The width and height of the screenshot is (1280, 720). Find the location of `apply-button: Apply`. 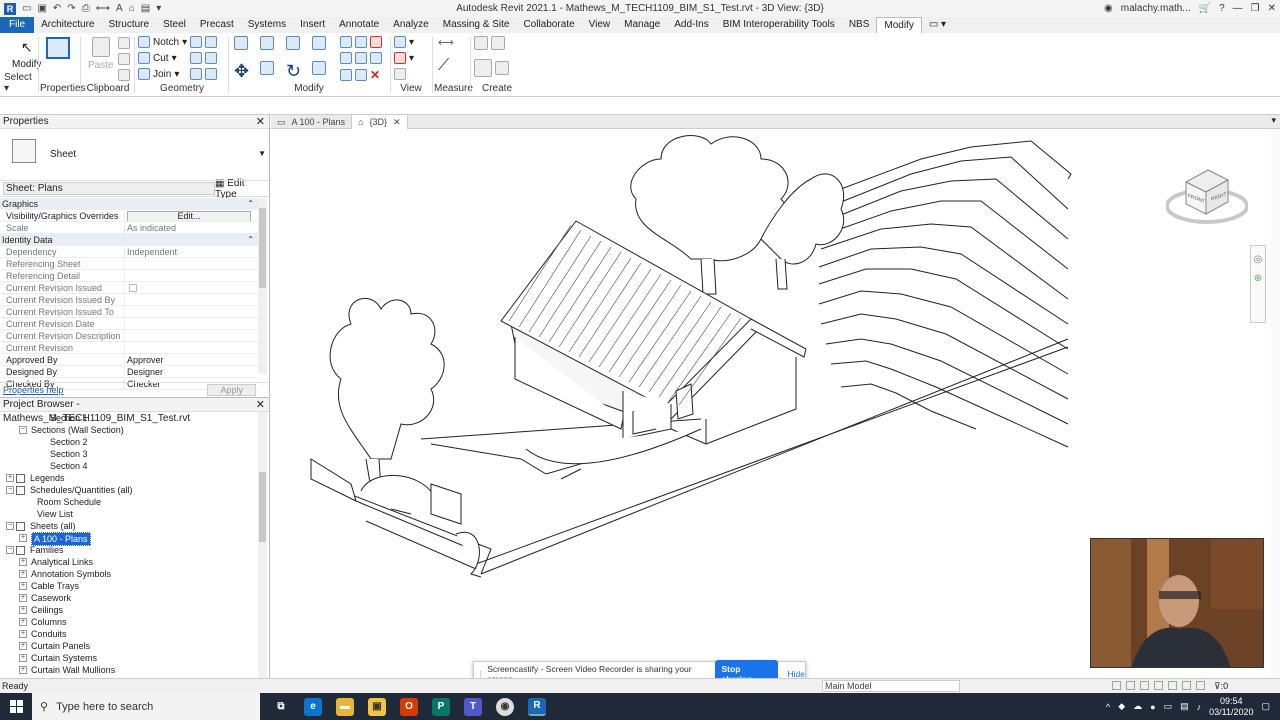

apply-button: Apply is located at coordinates (231, 389).